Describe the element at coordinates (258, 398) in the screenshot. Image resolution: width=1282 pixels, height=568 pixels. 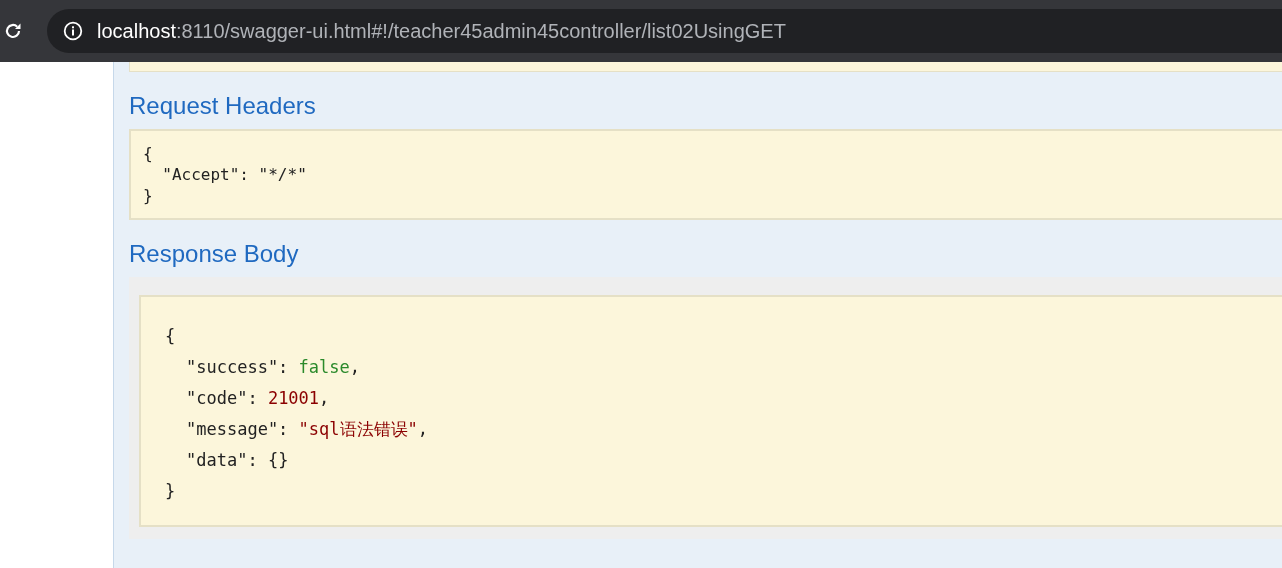
I see `code-line: "code": 21001,` at that location.